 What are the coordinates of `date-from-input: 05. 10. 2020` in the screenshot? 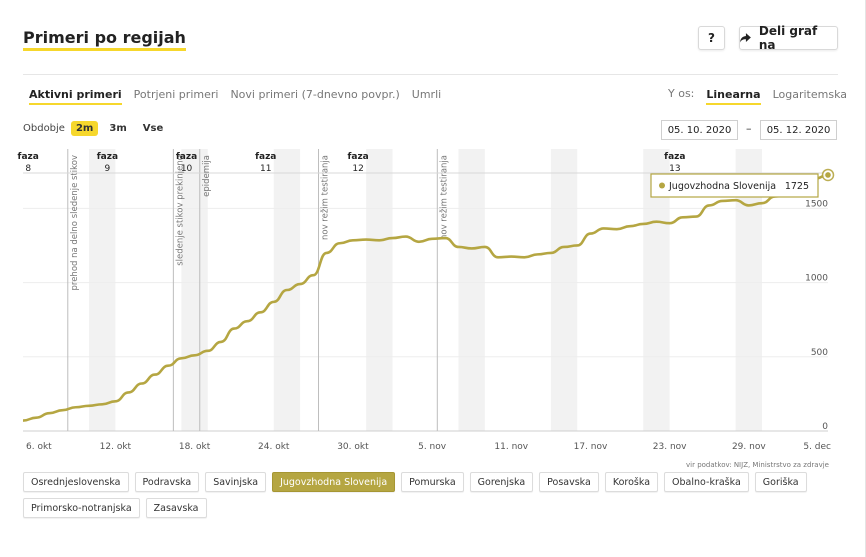 It's located at (699, 130).